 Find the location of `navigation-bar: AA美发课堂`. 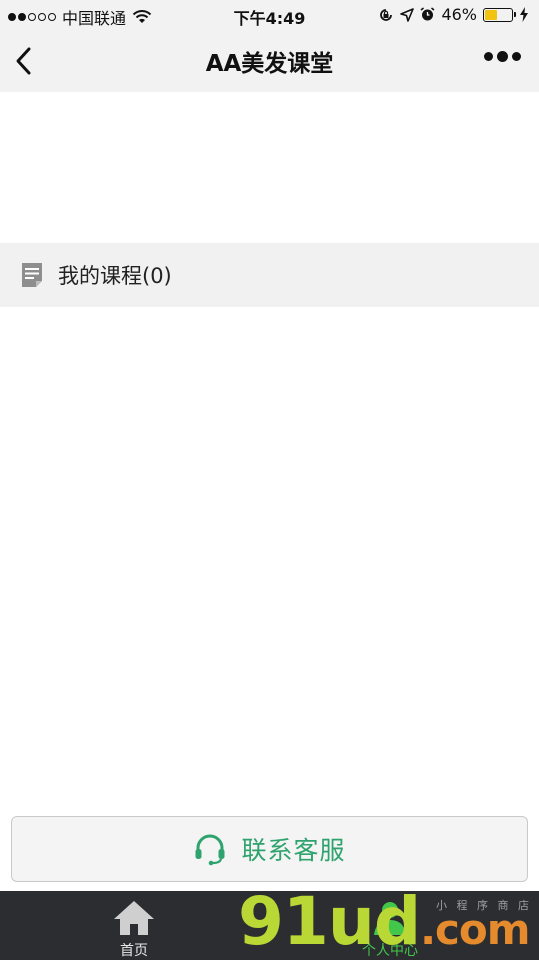

navigation-bar: AA美发课堂 is located at coordinates (269, 61).